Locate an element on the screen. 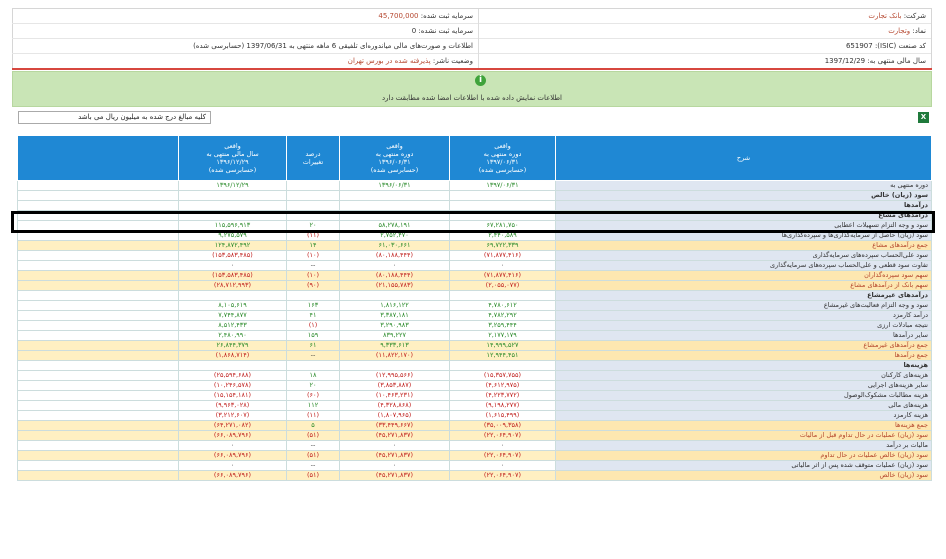  cell-change: ۱۴ is located at coordinates (313, 245).